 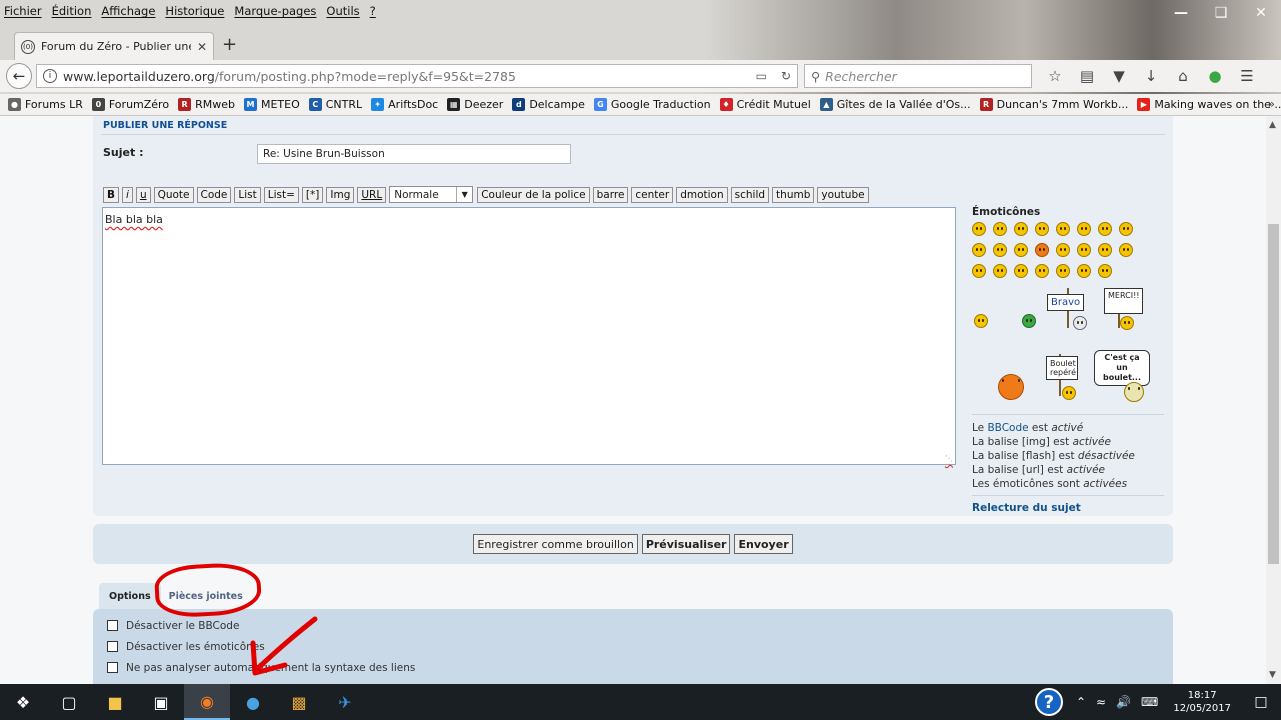 I want to click on volume-icon: 🔊, so click(x=1123, y=702).